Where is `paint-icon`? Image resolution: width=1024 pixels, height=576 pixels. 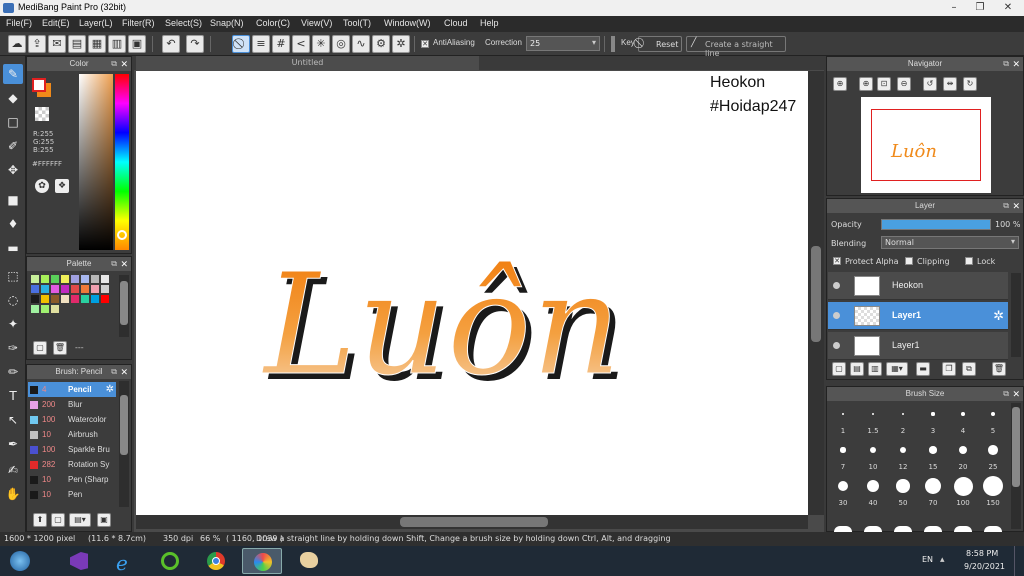
paint-icon is located at coordinates (308, 561).